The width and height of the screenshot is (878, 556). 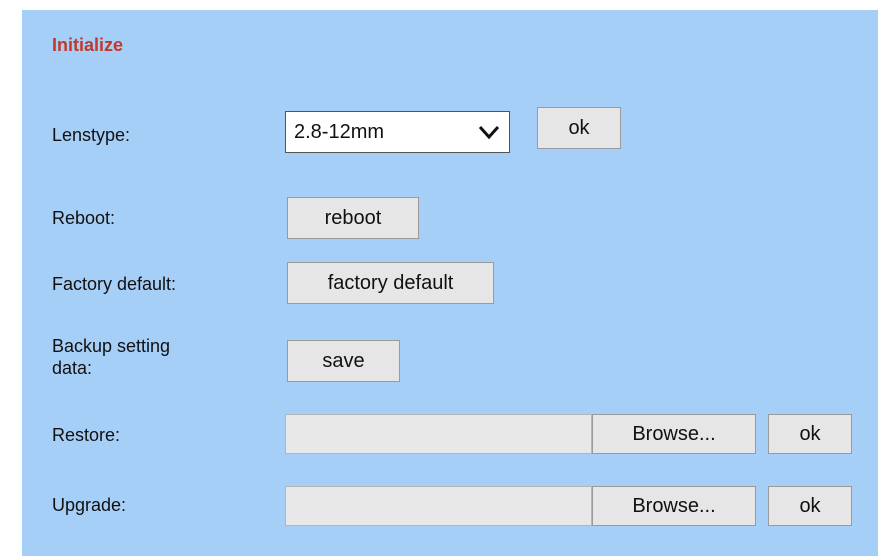 I want to click on save-button: save, so click(x=343, y=361).